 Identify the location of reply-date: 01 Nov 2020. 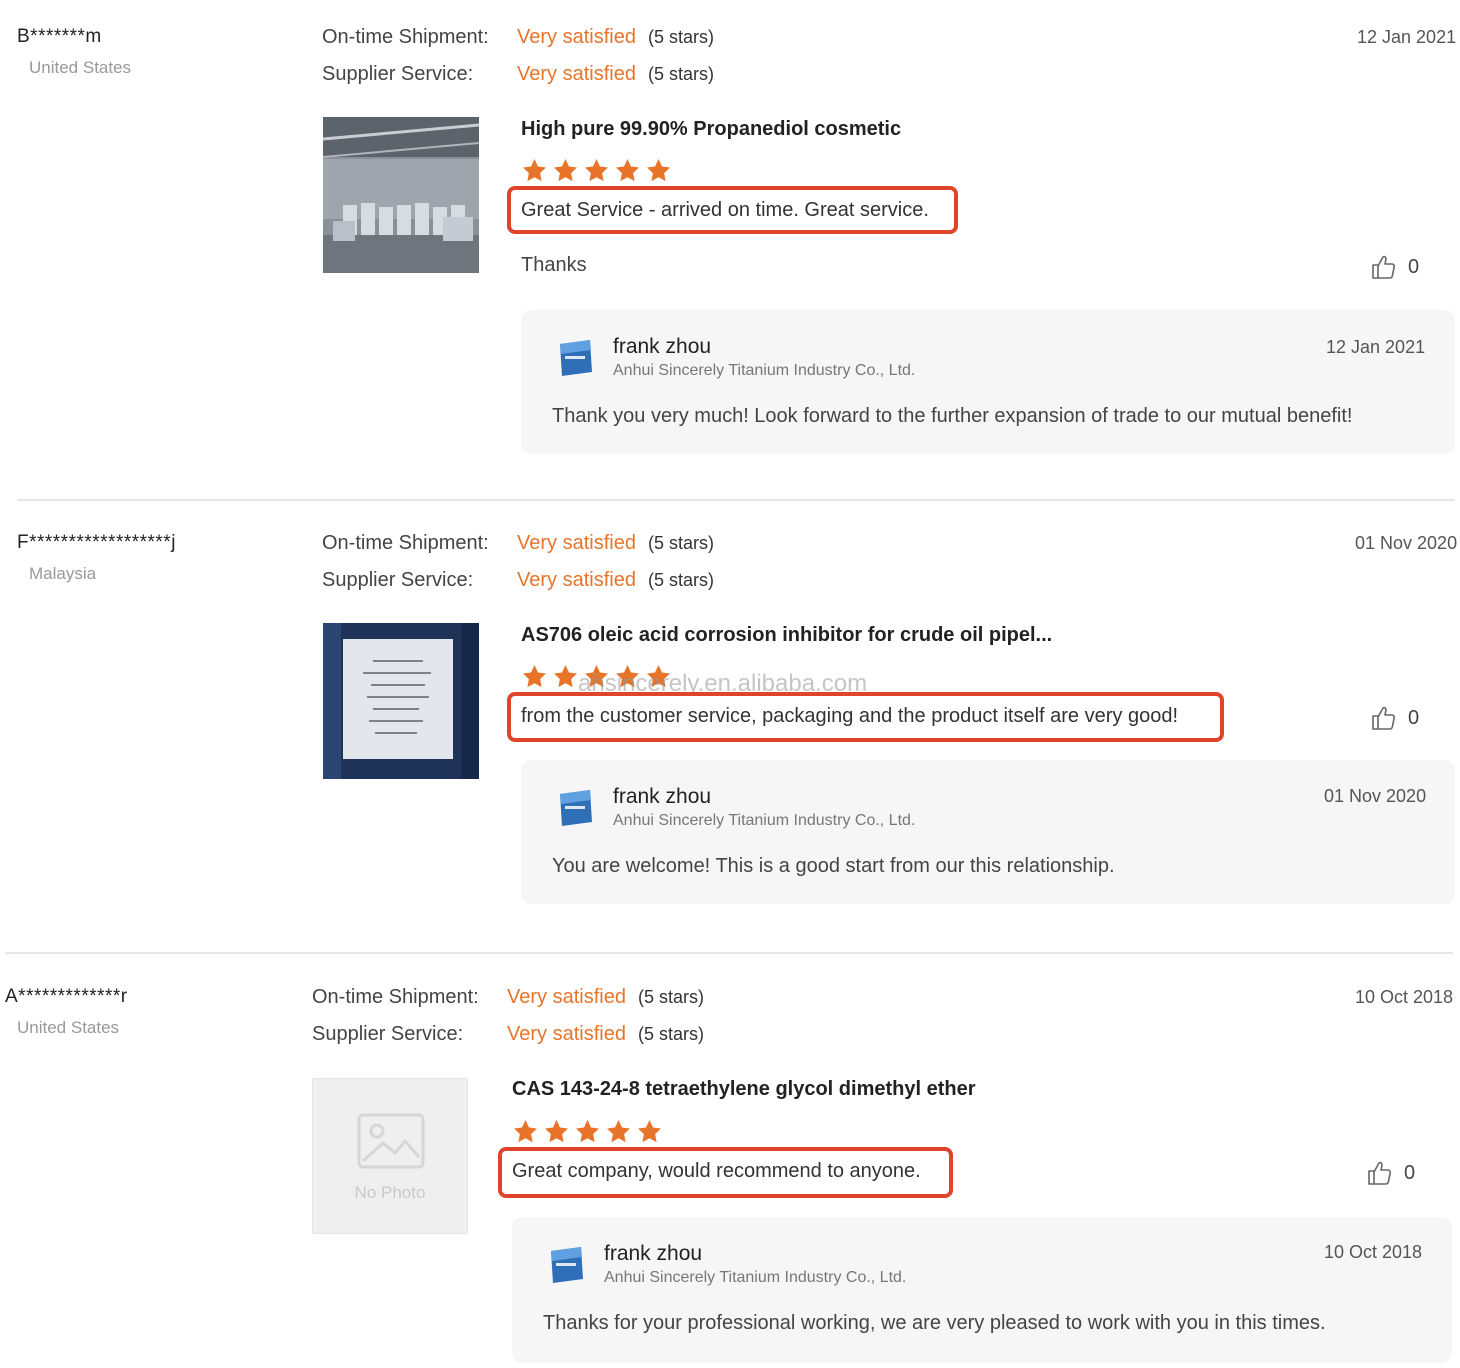
(1375, 796).